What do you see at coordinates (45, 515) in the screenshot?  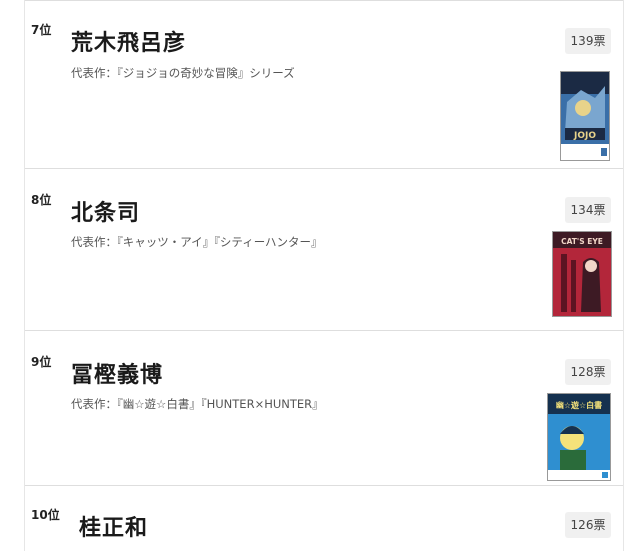 I see `rank-label: 10位` at bounding box center [45, 515].